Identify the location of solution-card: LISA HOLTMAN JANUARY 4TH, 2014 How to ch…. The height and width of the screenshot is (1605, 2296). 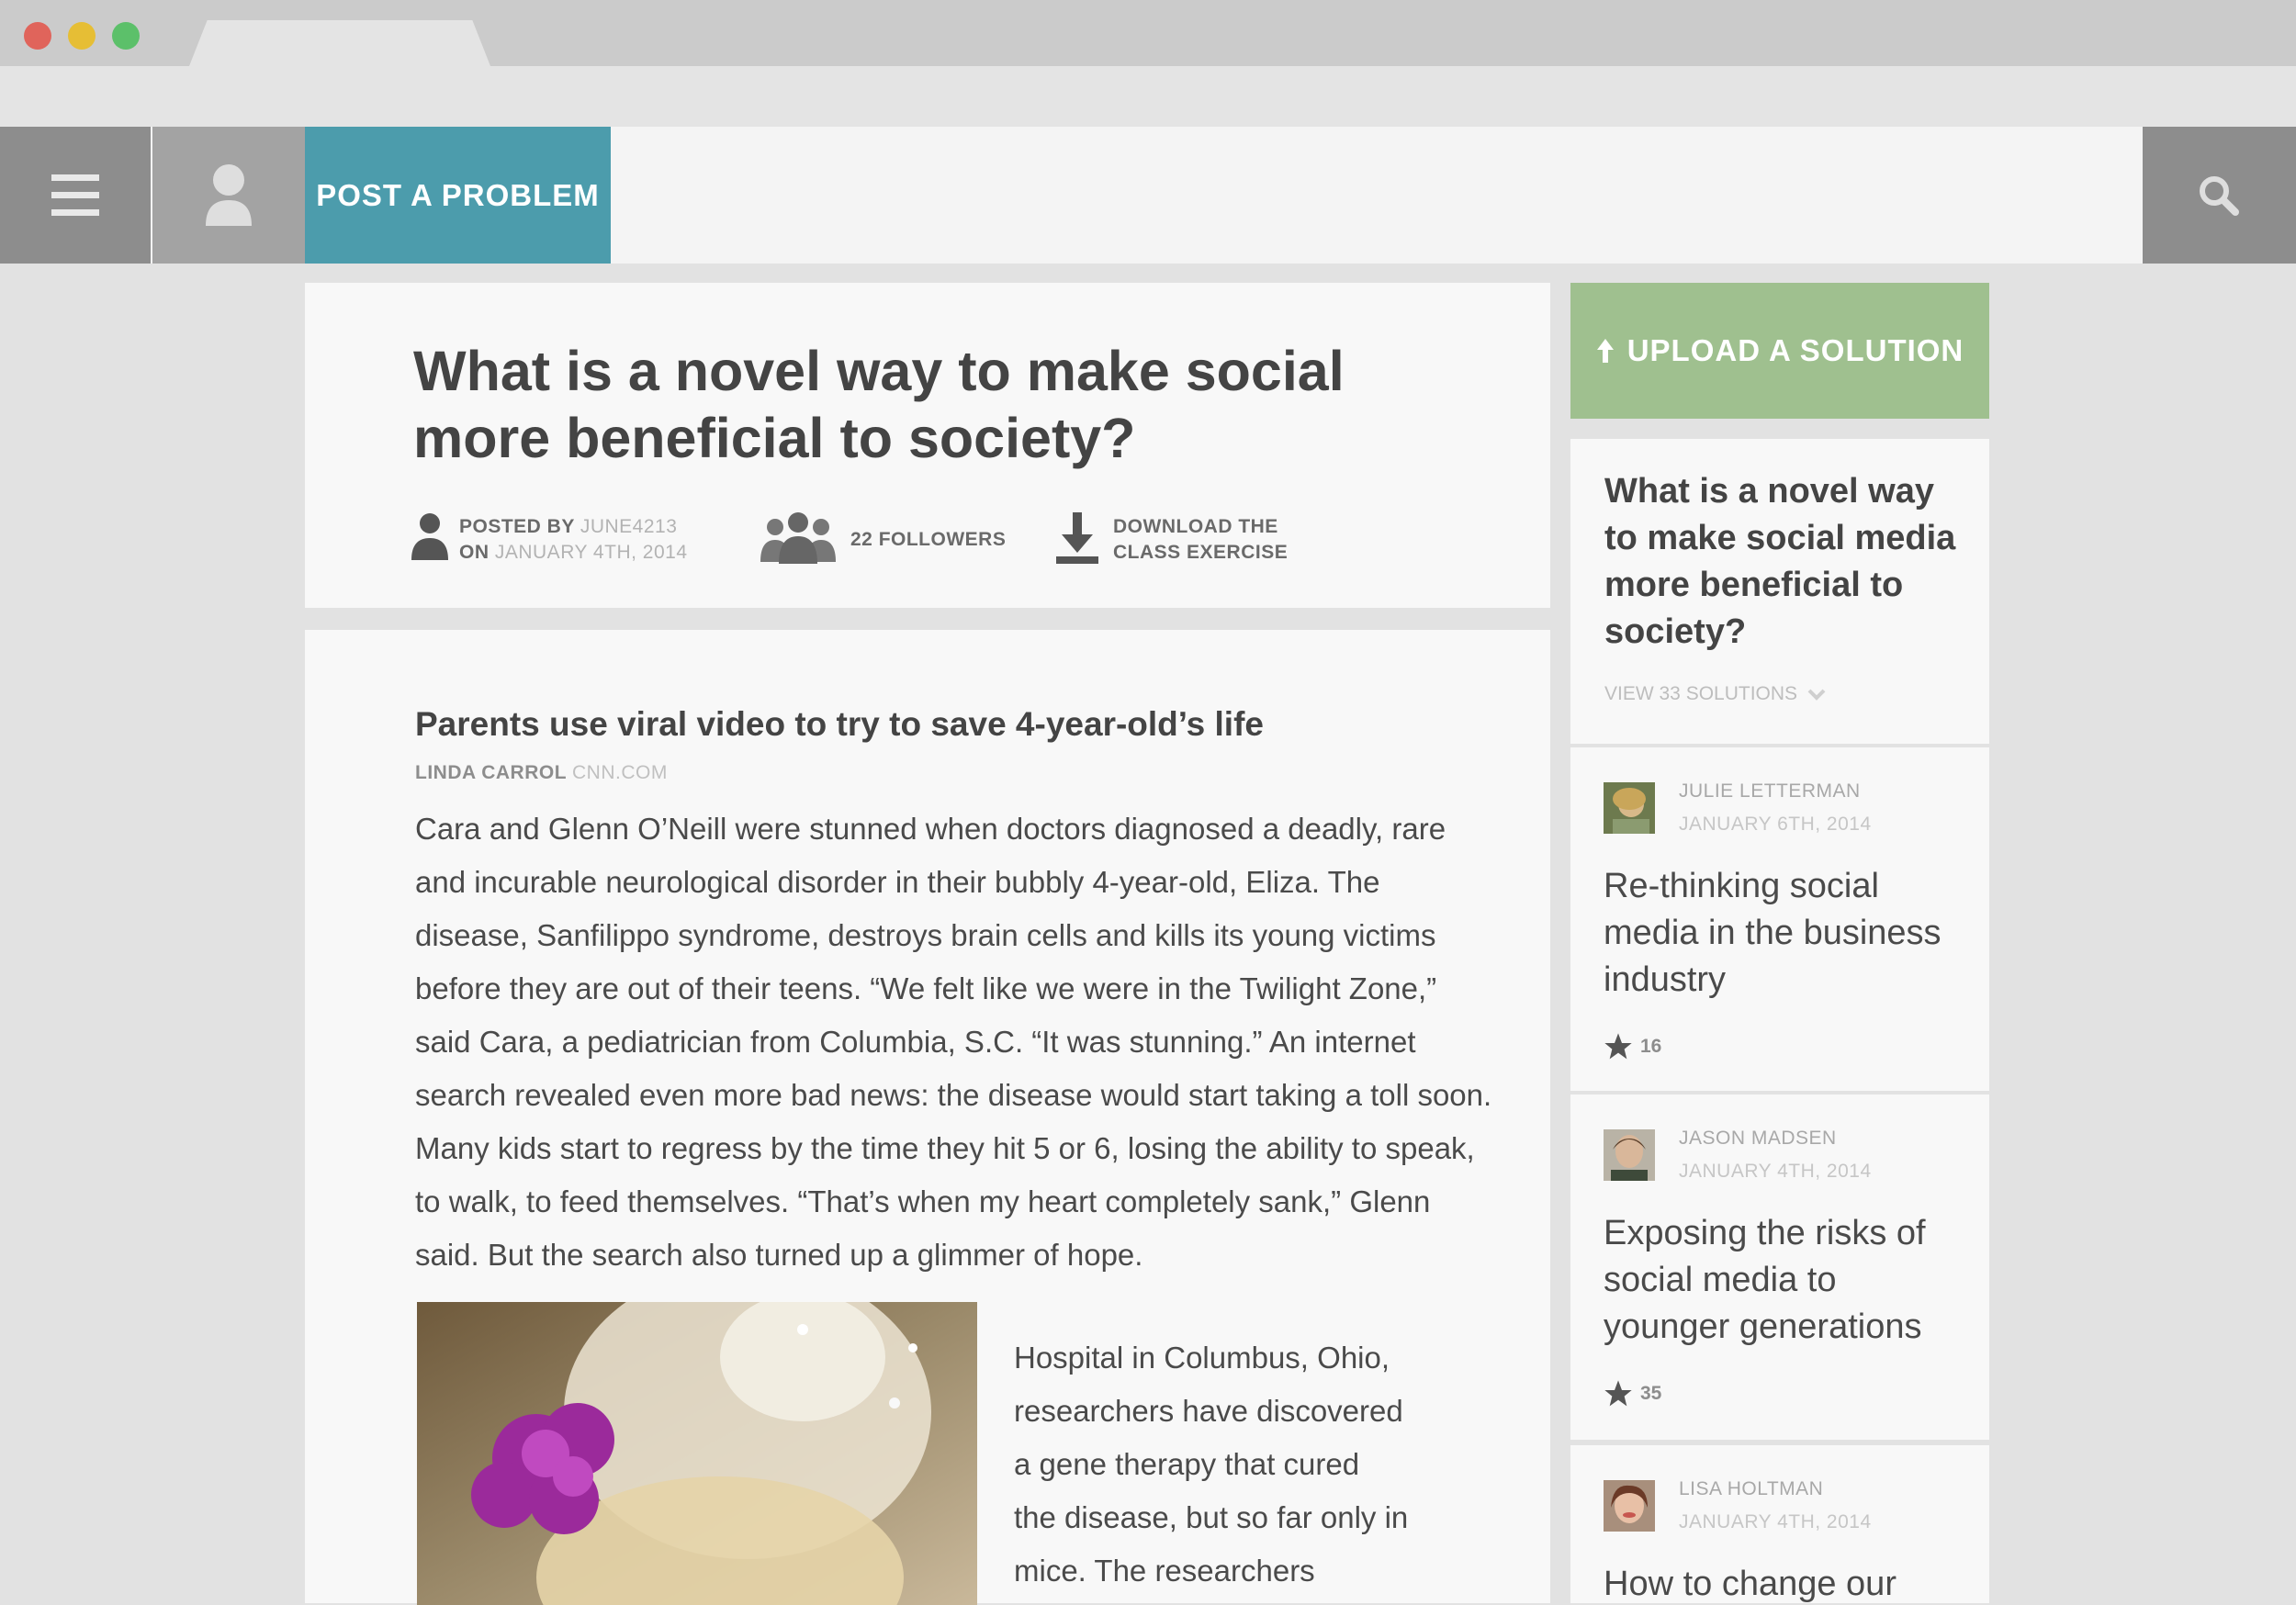
(1779, 1524).